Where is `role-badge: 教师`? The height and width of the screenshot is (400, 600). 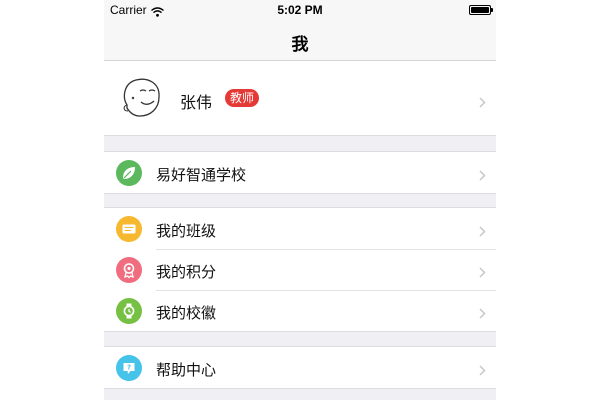 role-badge: 教师 is located at coordinates (242, 98).